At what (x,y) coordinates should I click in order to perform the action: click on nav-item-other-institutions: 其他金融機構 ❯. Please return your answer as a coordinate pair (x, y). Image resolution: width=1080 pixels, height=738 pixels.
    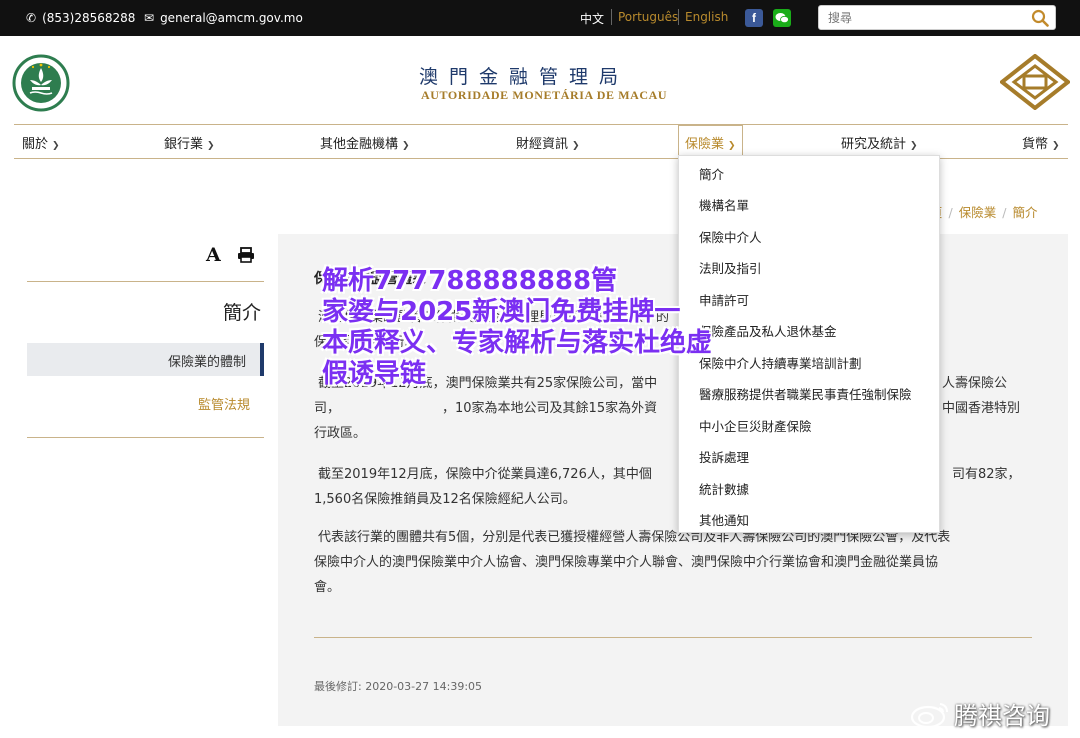
    Looking at the image, I should click on (365, 142).